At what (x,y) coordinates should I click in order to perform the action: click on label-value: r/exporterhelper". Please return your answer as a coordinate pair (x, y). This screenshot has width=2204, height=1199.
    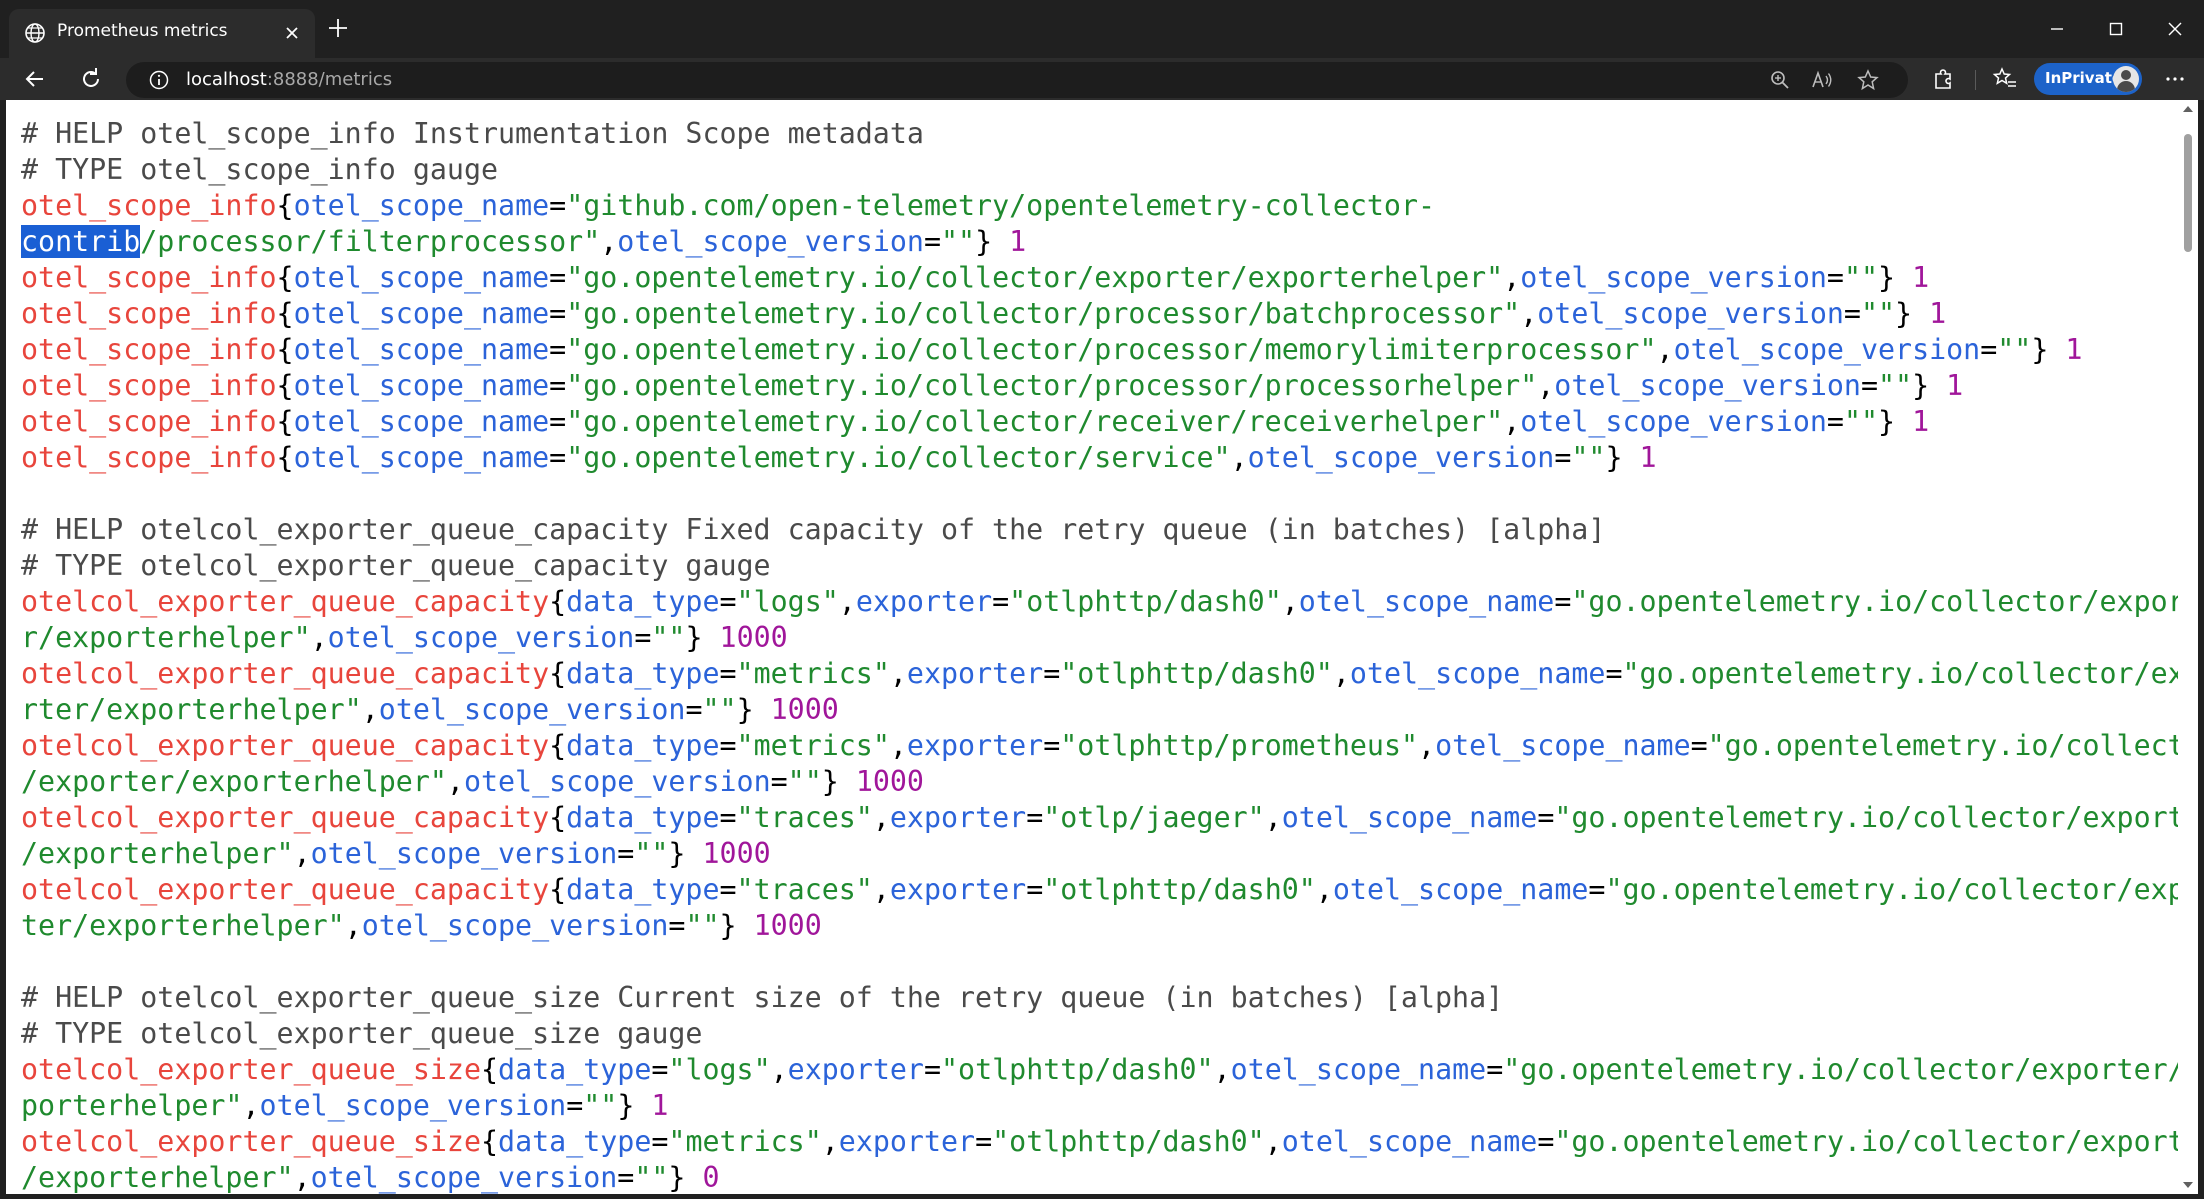
    Looking at the image, I should click on (166, 637).